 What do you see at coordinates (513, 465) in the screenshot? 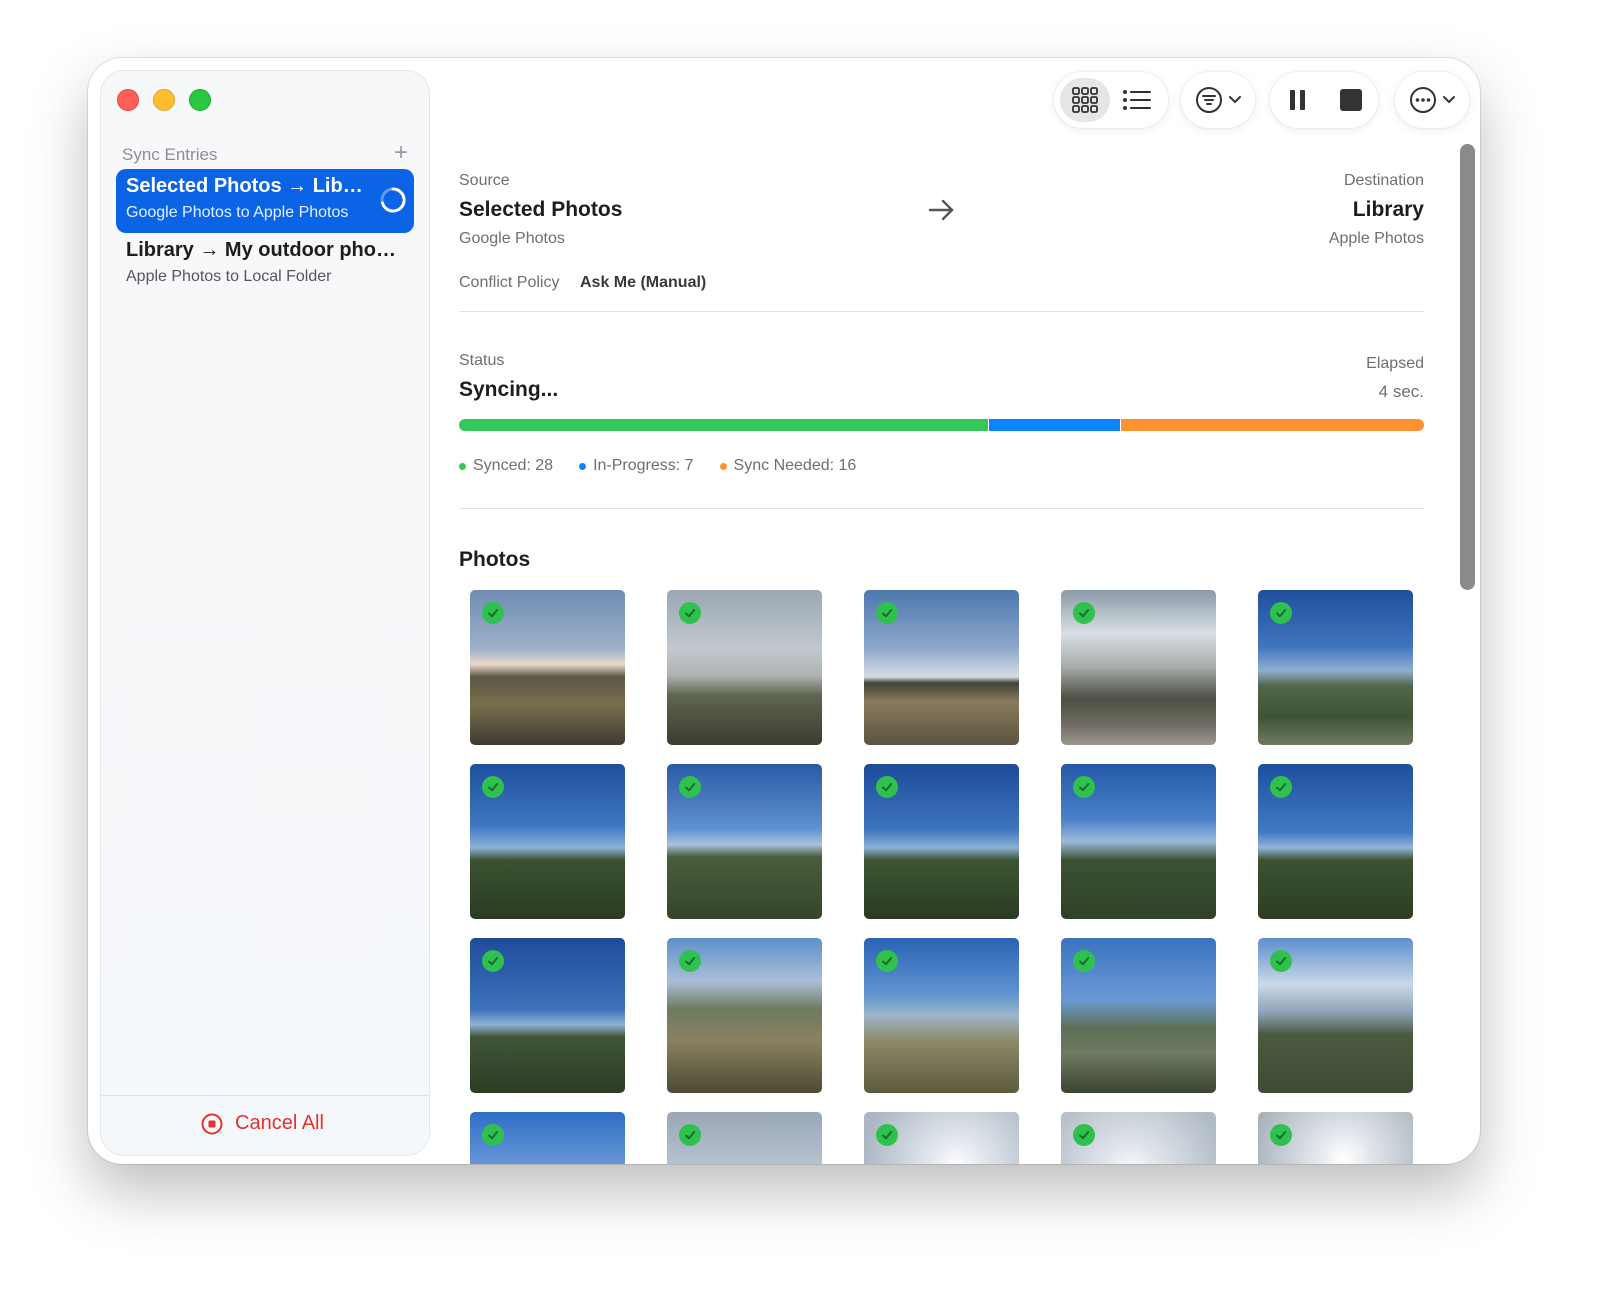
I see `legend-label: Synced: 28` at bounding box center [513, 465].